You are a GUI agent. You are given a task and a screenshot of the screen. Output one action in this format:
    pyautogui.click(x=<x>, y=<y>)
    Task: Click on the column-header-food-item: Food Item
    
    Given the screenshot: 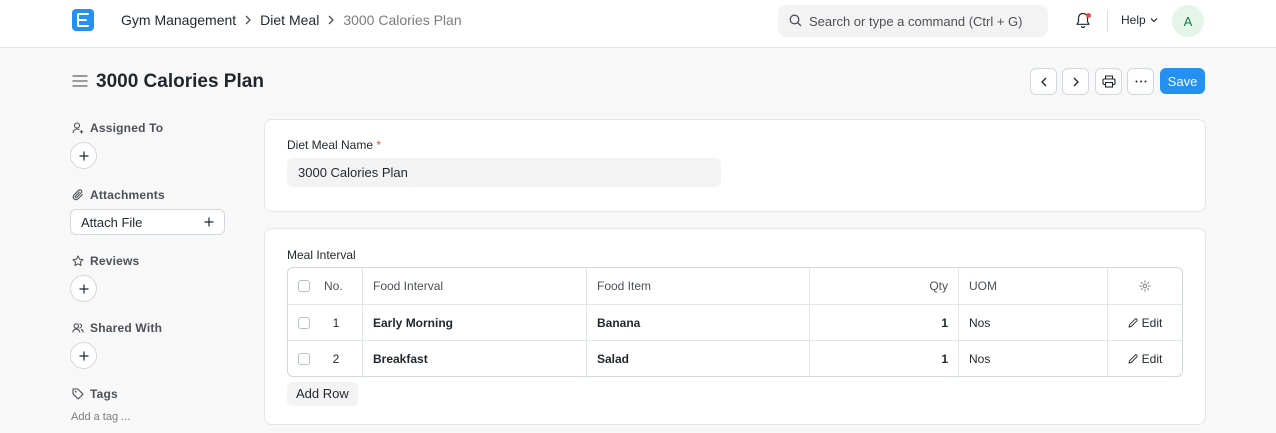 What is the action you would take?
    pyautogui.click(x=697, y=286)
    